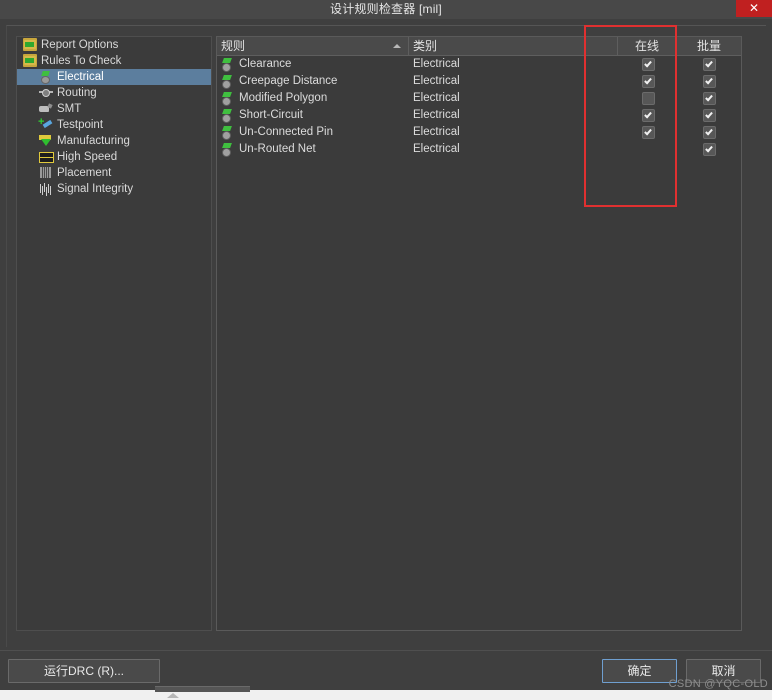 The width and height of the screenshot is (772, 700). What do you see at coordinates (173, 695) in the screenshot?
I see `collapse-caret-icon` at bounding box center [173, 695].